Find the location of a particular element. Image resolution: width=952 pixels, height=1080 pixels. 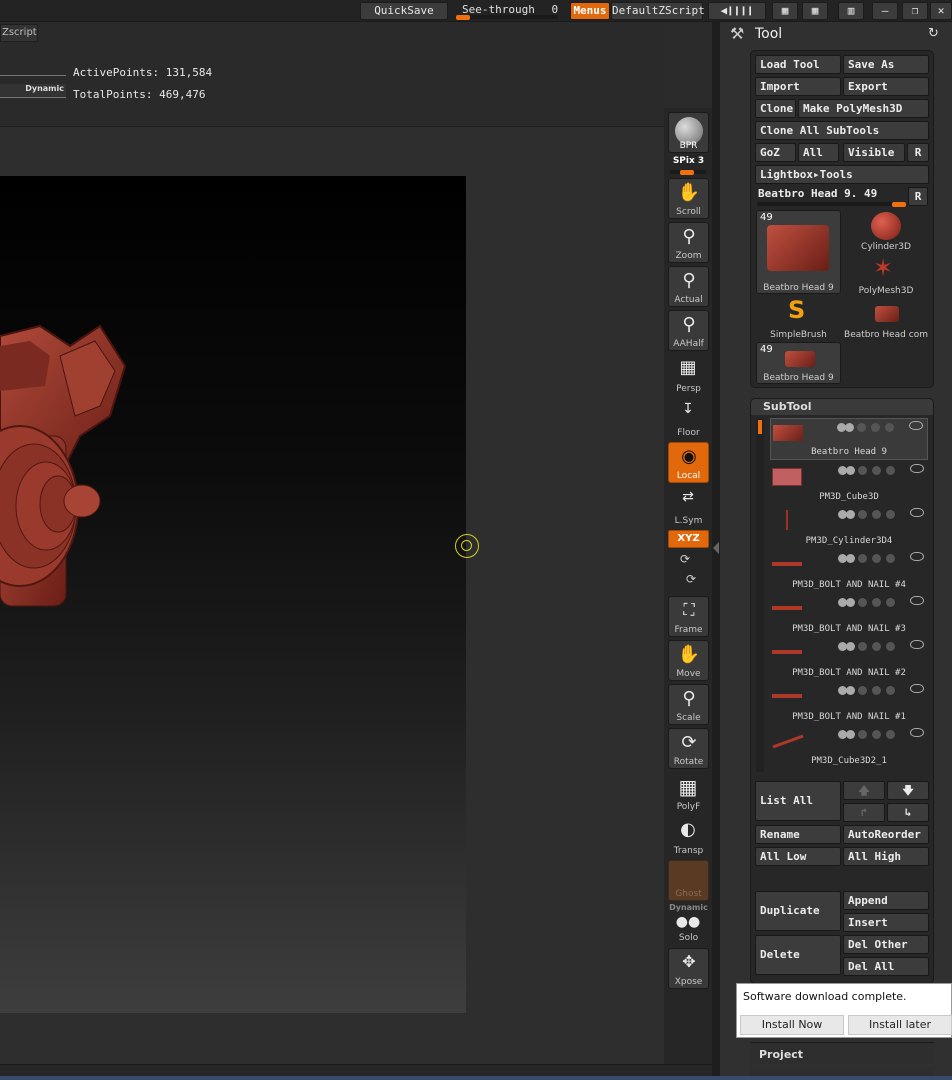

zoom-button: ⚲ Zoom is located at coordinates (688, 242).